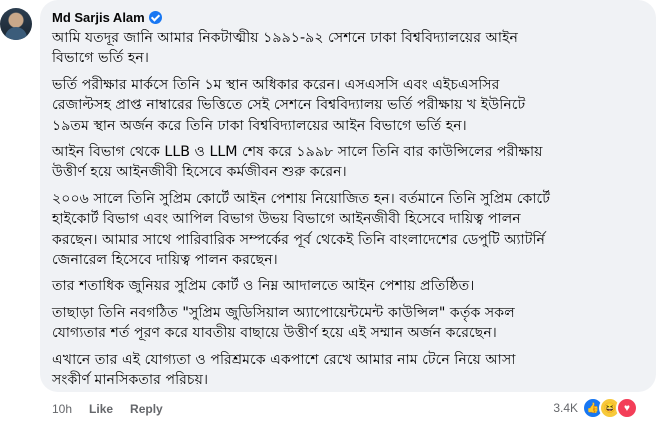 This screenshot has width=662, height=428. Describe the element at coordinates (98, 17) in the screenshot. I see `author-name: Md Sarjis Alam` at that location.